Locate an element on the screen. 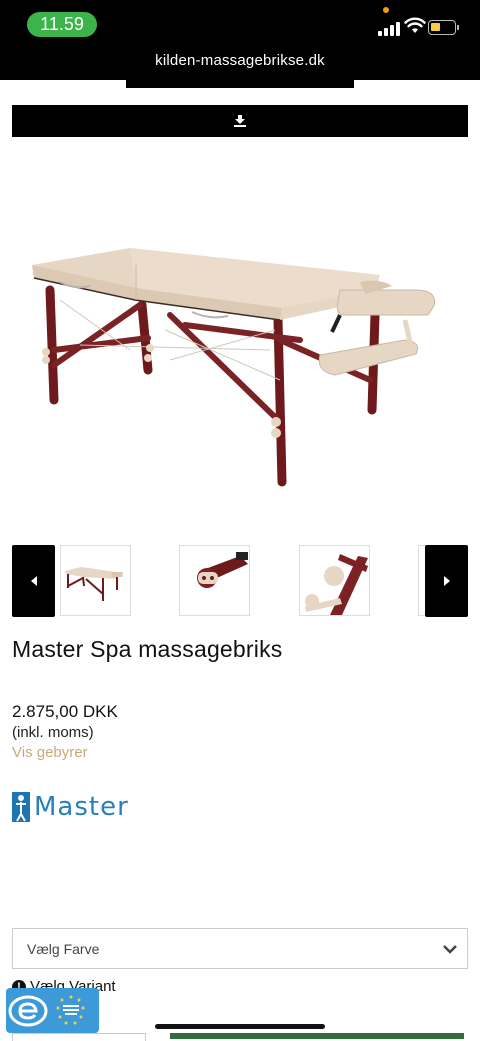 The image size is (480, 1041). battery-icon is located at coordinates (443, 27).